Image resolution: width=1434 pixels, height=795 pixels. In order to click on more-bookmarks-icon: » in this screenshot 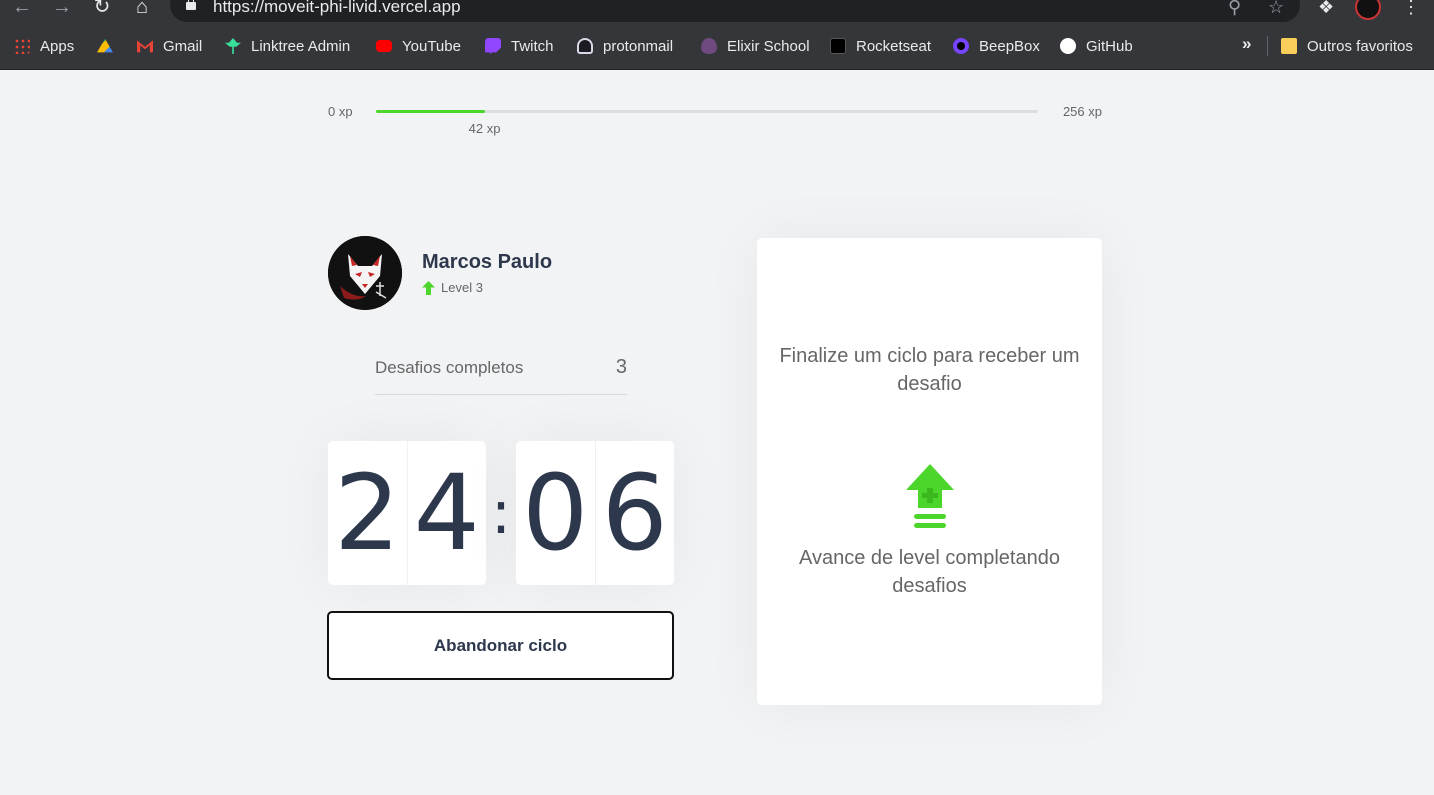, I will do `click(1246, 44)`.